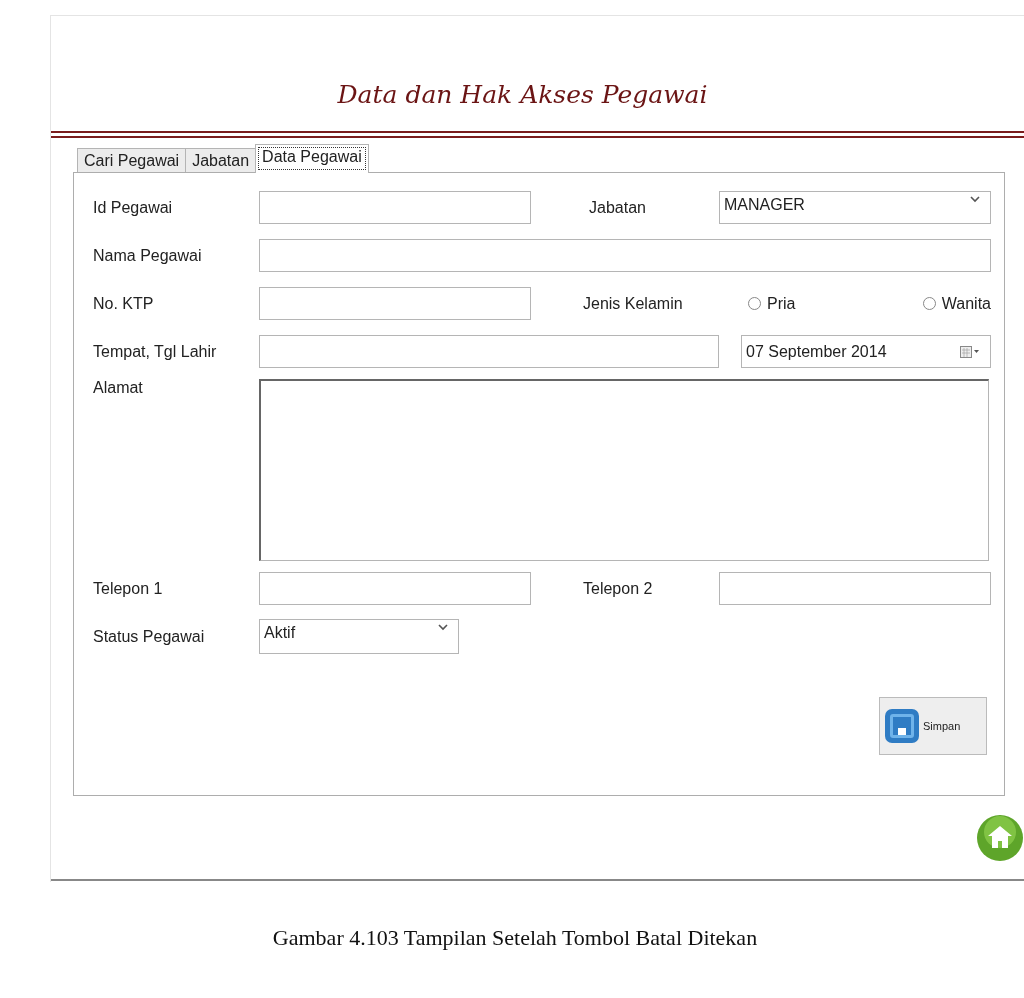 This screenshot has height=998, width=1024. What do you see at coordinates (633, 303) in the screenshot?
I see `field-label: Jenis Kelamin` at bounding box center [633, 303].